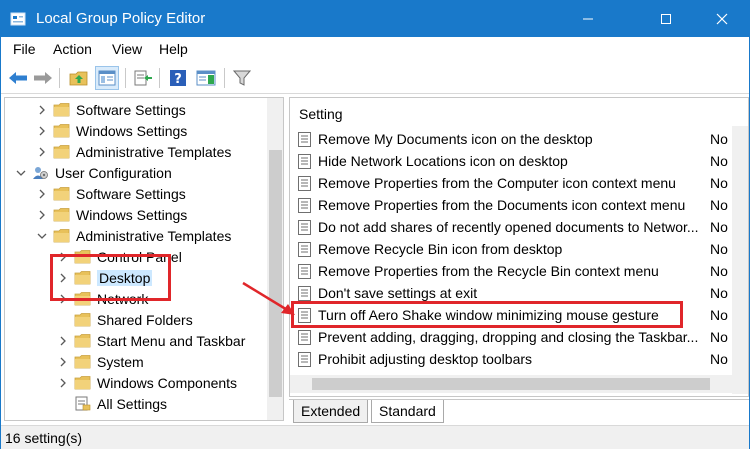  I want to click on setting-name: Prohibit adjusting desktop toolbars, so click(425, 359).